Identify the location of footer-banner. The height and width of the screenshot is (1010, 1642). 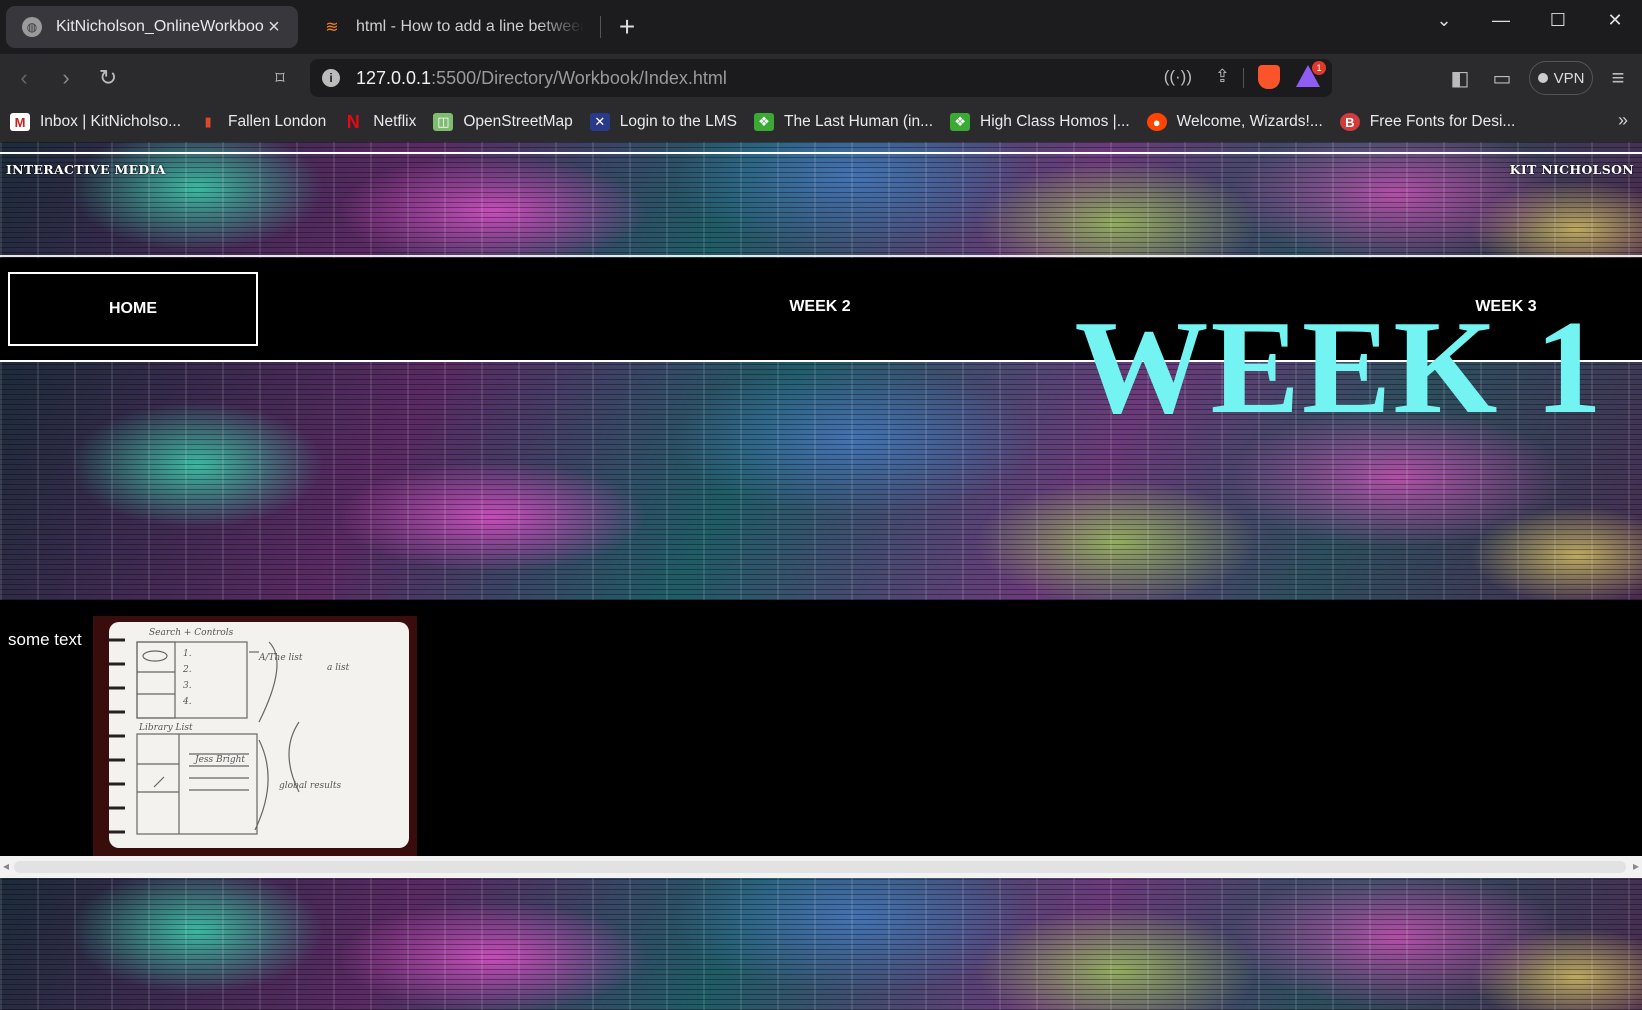
(821, 944).